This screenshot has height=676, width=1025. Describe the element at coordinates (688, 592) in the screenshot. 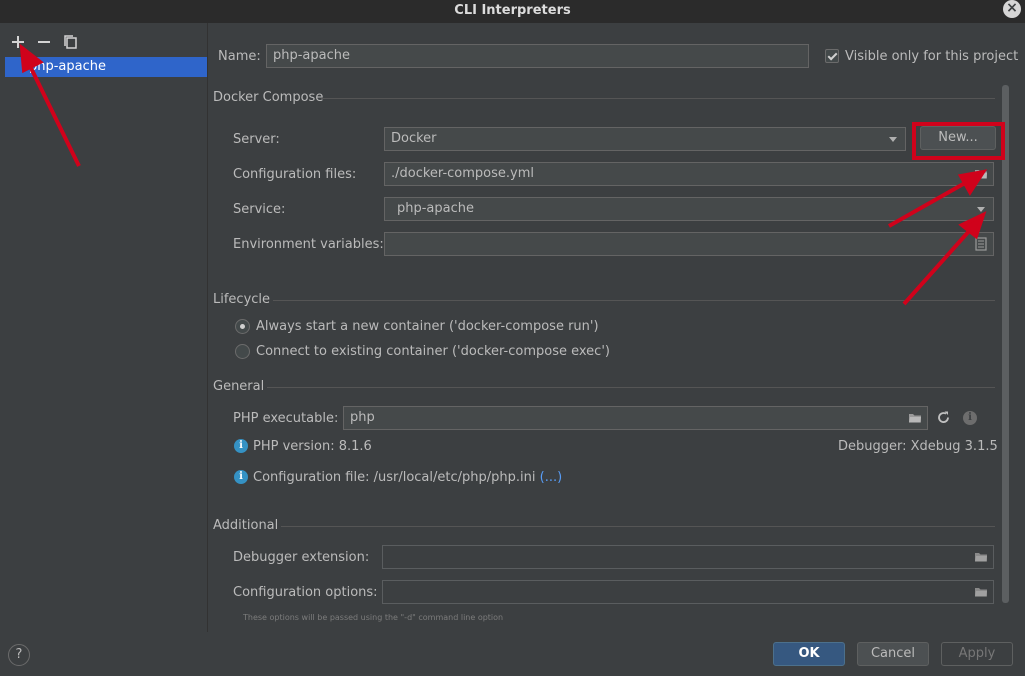

I see `config-options-input` at that location.